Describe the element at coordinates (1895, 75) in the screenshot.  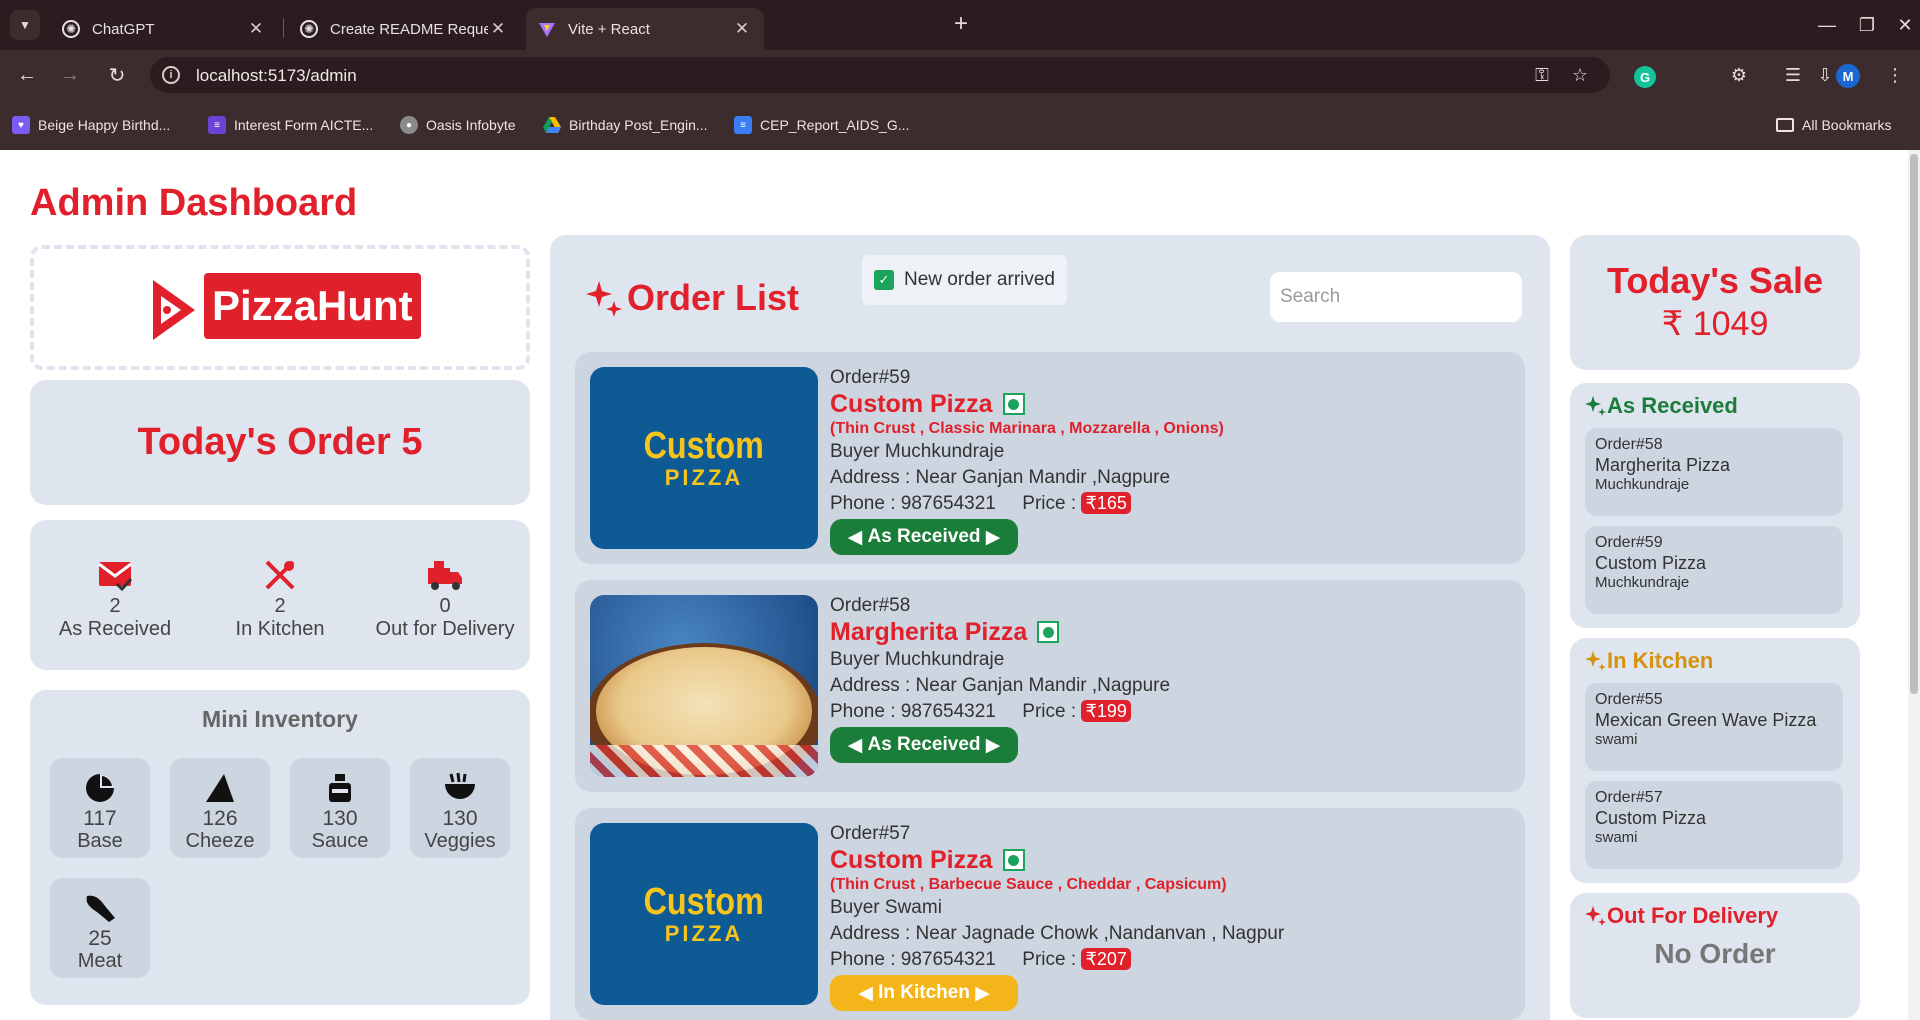
I see `menu-icon: ⋮` at that location.